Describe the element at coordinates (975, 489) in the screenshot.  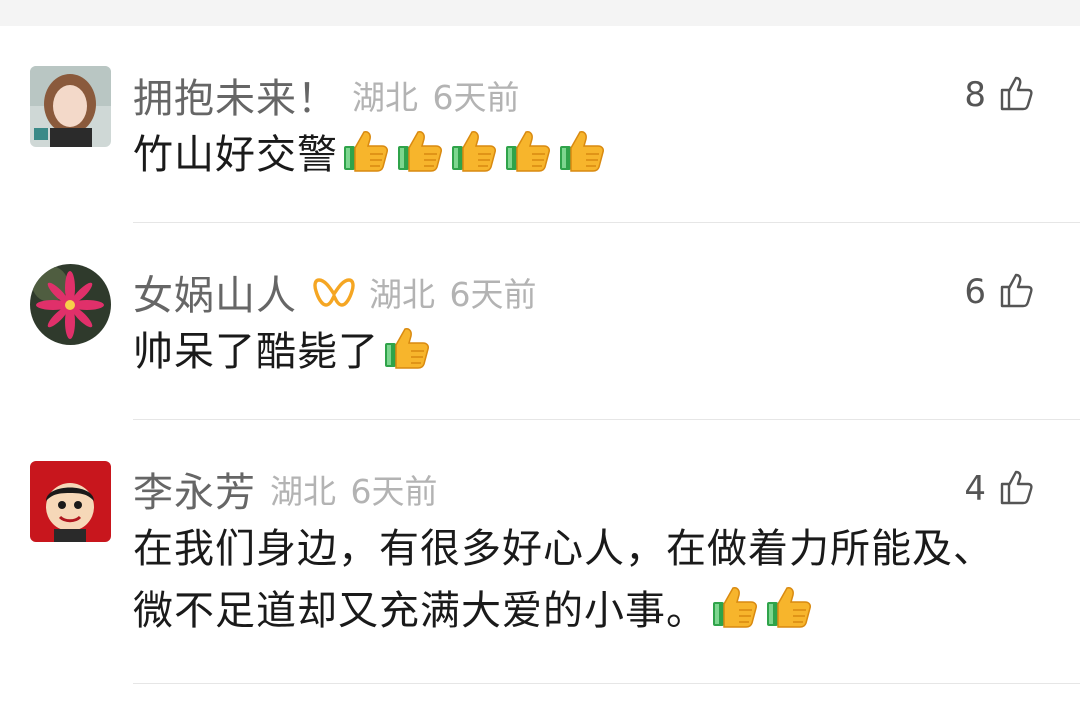
I see `like-count: 4` at that location.